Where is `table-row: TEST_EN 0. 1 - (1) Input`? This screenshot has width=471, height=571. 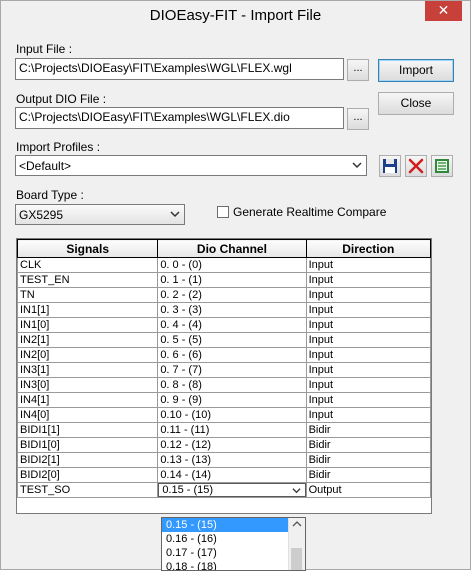 table-row: TEST_EN 0. 1 - (1) Input is located at coordinates (224, 280).